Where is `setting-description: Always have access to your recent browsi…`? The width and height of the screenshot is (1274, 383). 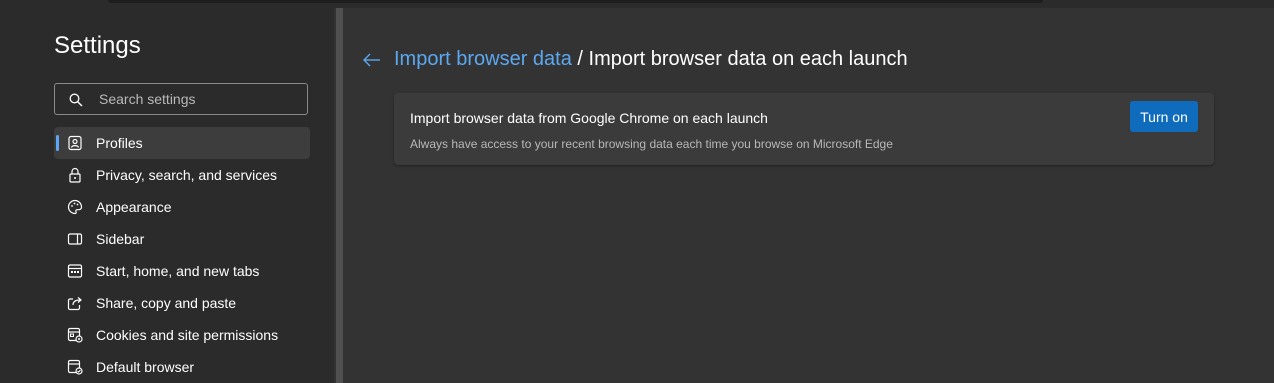
setting-description: Always have access to your recent browsi… is located at coordinates (651, 144).